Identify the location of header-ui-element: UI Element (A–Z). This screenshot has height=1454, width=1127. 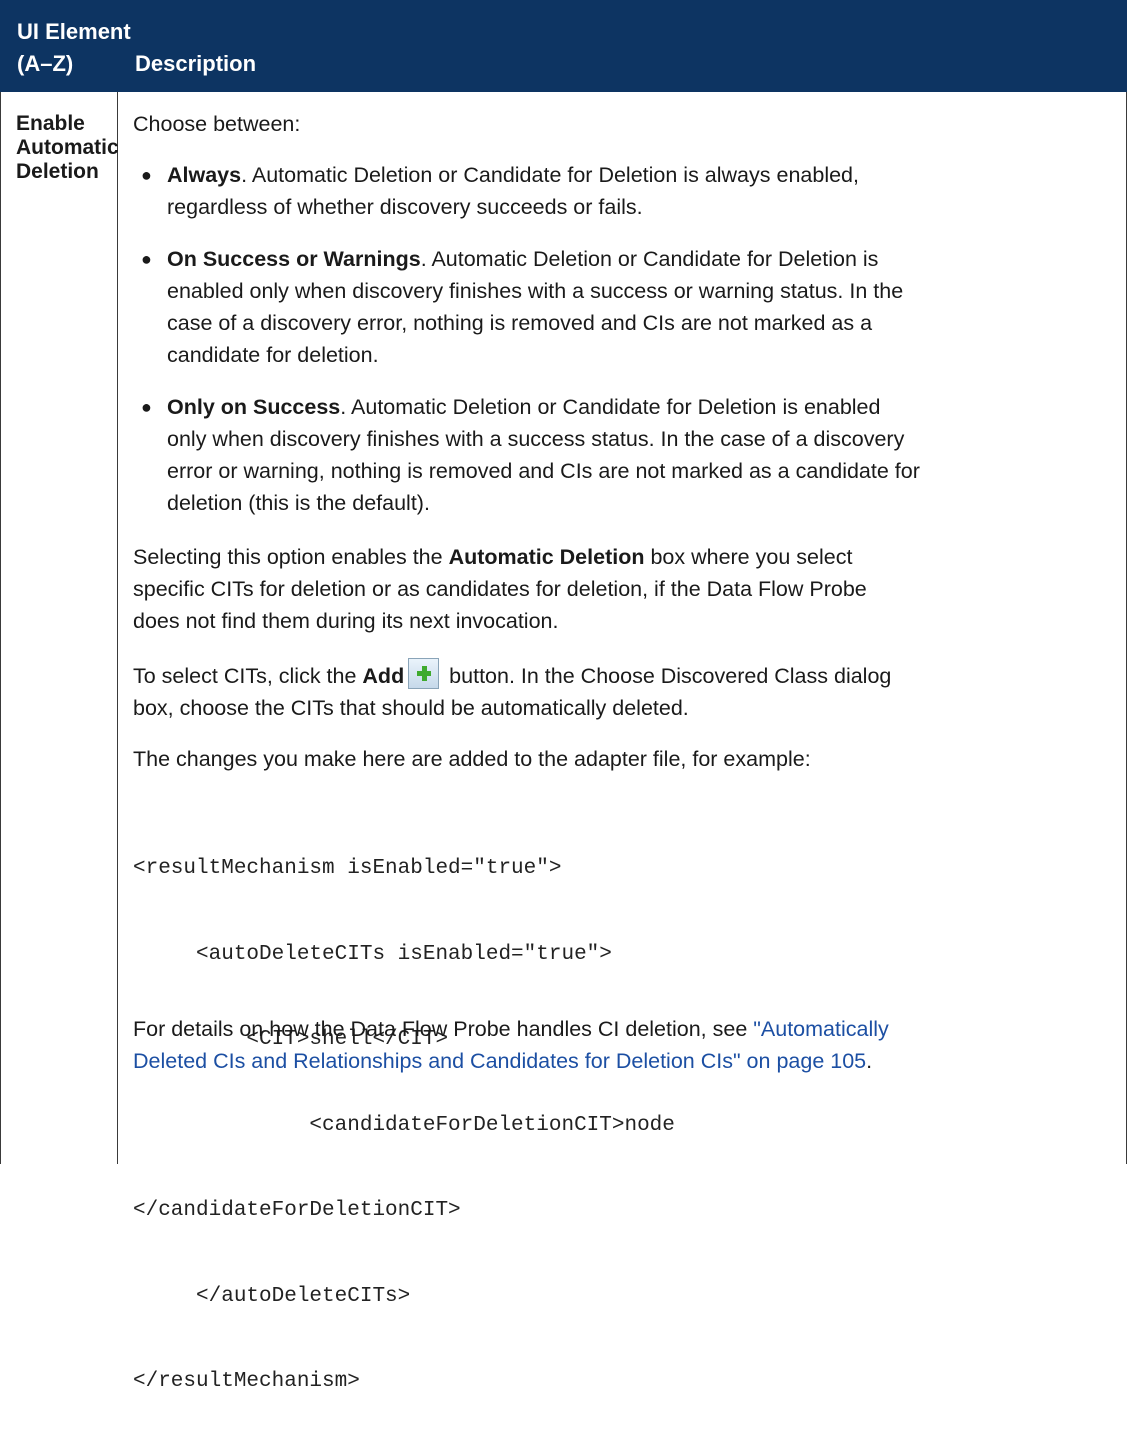
(74, 48).